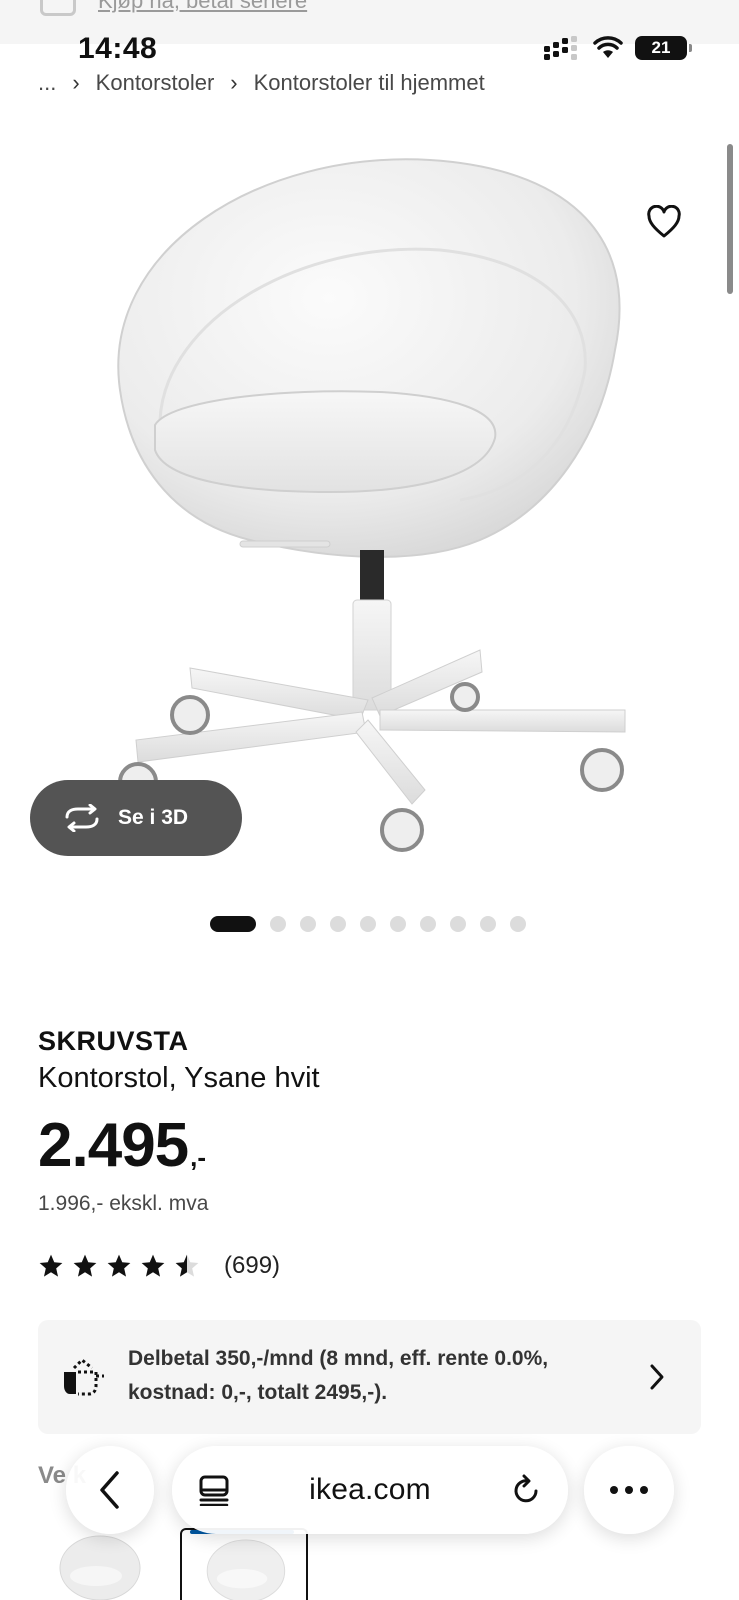  I want to click on price-amount: 2.495, so click(113, 1145).